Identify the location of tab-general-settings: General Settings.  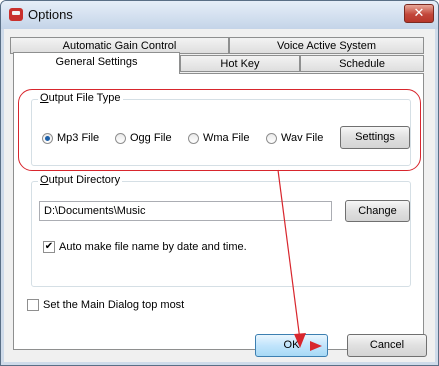
(96, 63).